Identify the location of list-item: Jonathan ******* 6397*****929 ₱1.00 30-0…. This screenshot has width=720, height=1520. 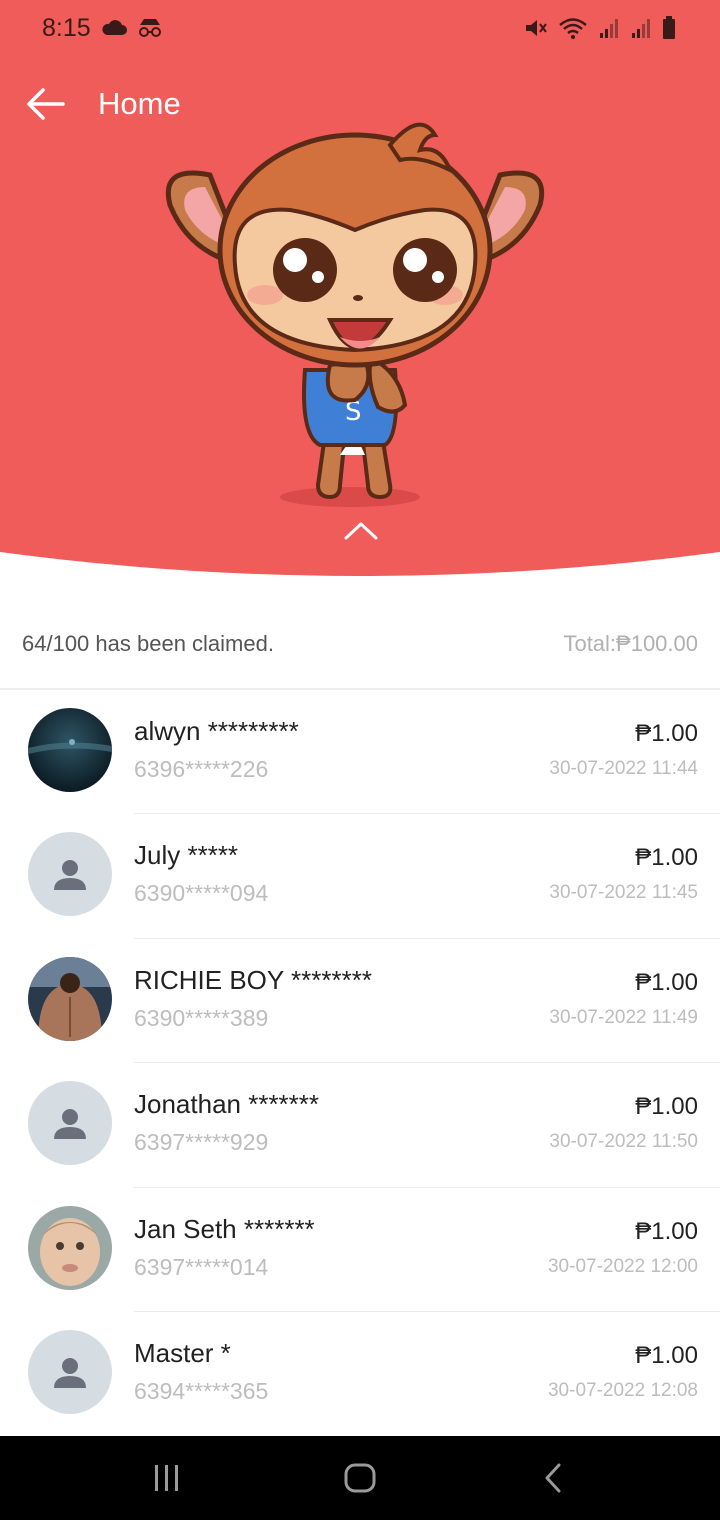
(360, 1125).